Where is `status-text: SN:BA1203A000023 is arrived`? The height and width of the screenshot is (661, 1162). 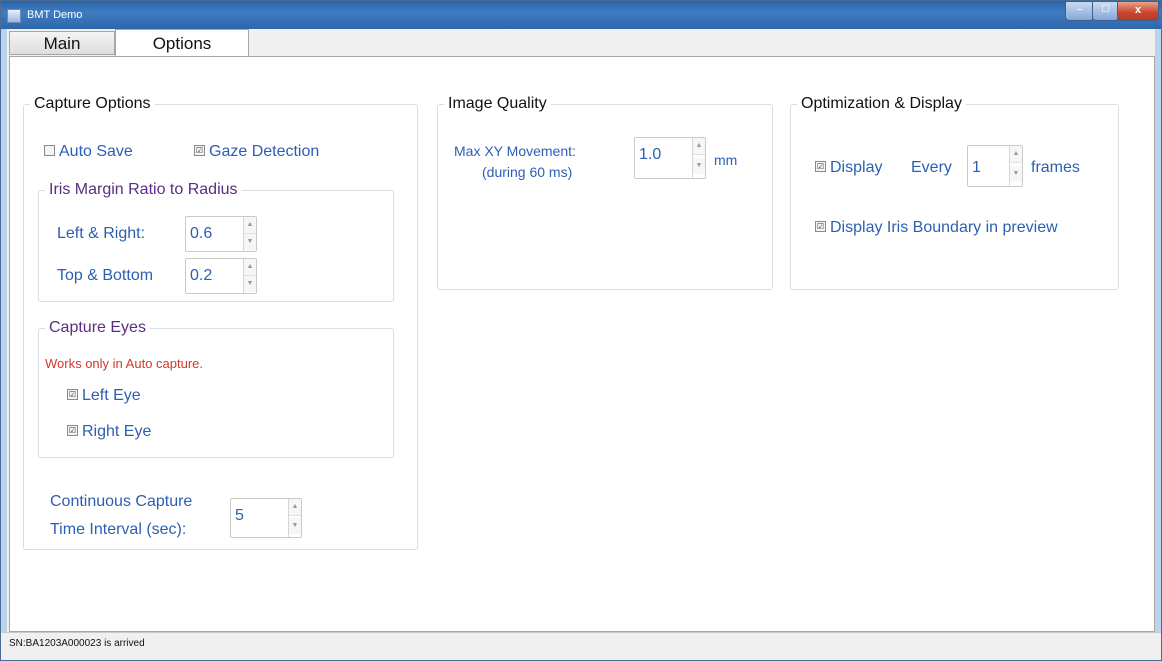
status-text: SN:BA1203A000023 is arrived is located at coordinates (77, 643).